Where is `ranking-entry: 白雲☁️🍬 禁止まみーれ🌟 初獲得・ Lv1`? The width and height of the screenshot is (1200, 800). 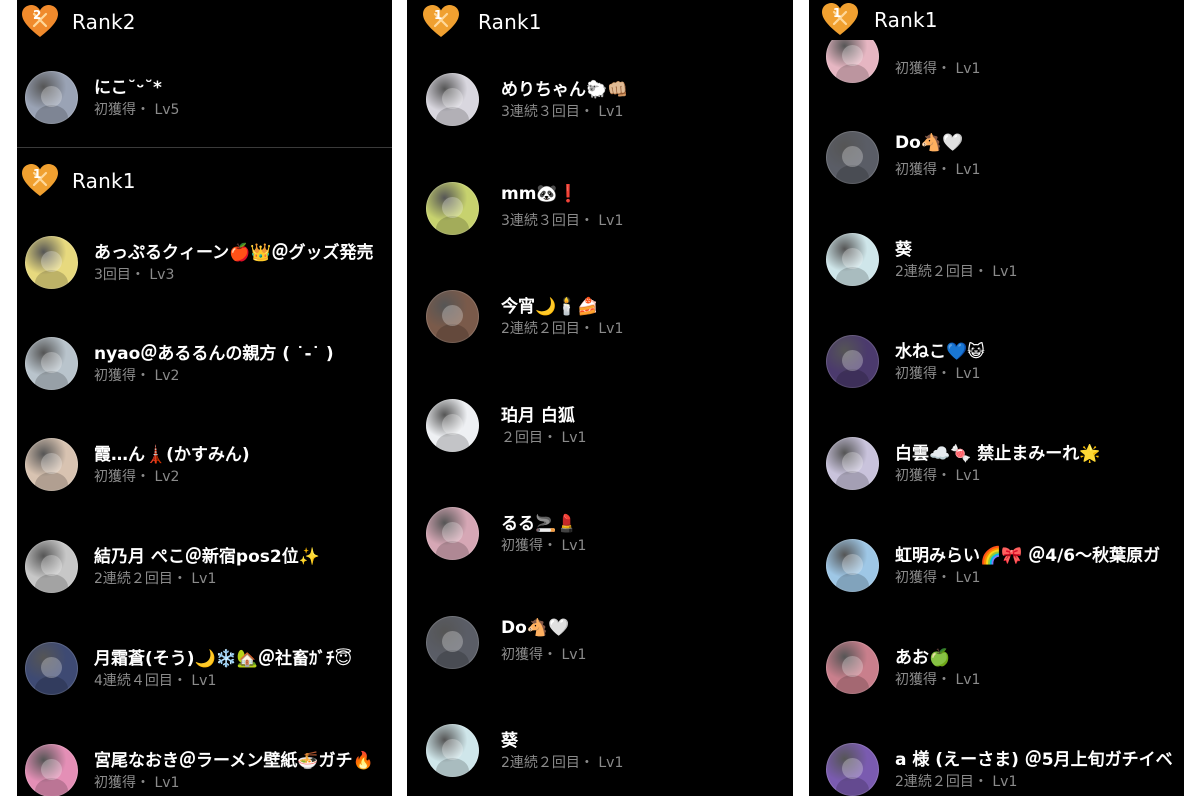 ranking-entry: 白雲☁️🍬 禁止まみーれ🌟 初獲得・ Lv1 is located at coordinates (996, 465).